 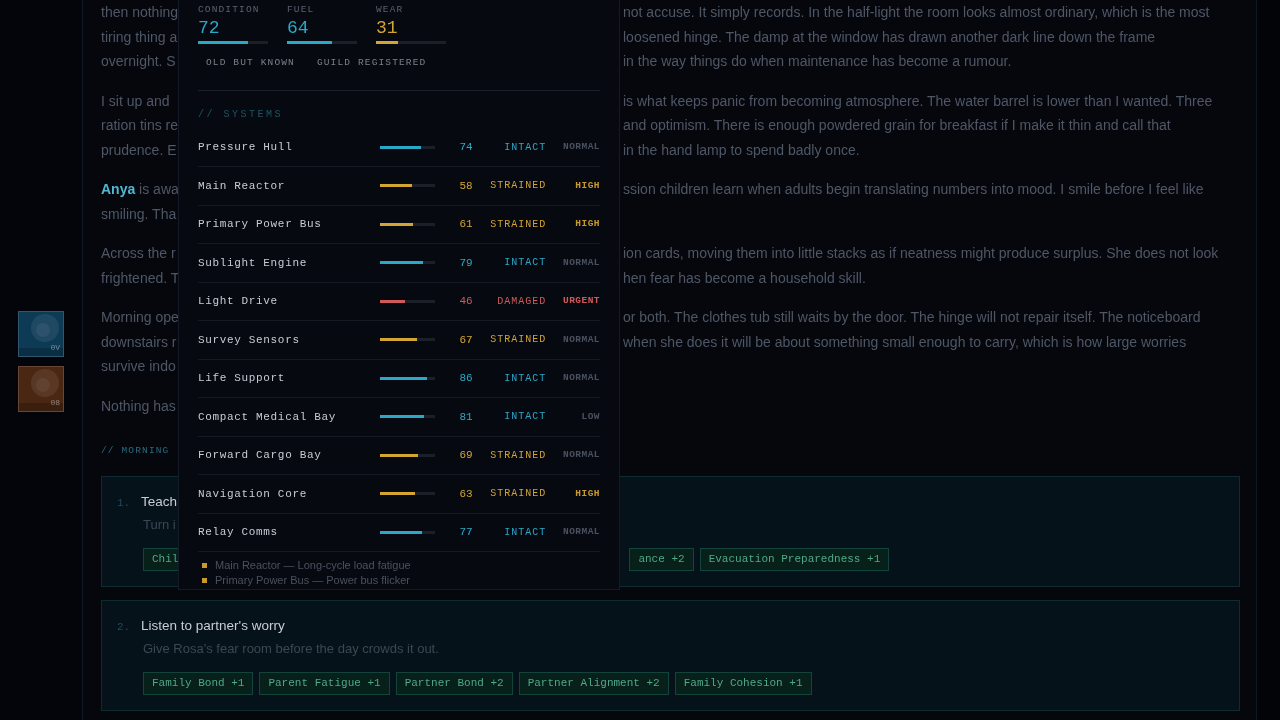 What do you see at coordinates (313, 565) in the screenshot?
I see `note-text: Main Reactor — Long-cycle load fatigue` at bounding box center [313, 565].